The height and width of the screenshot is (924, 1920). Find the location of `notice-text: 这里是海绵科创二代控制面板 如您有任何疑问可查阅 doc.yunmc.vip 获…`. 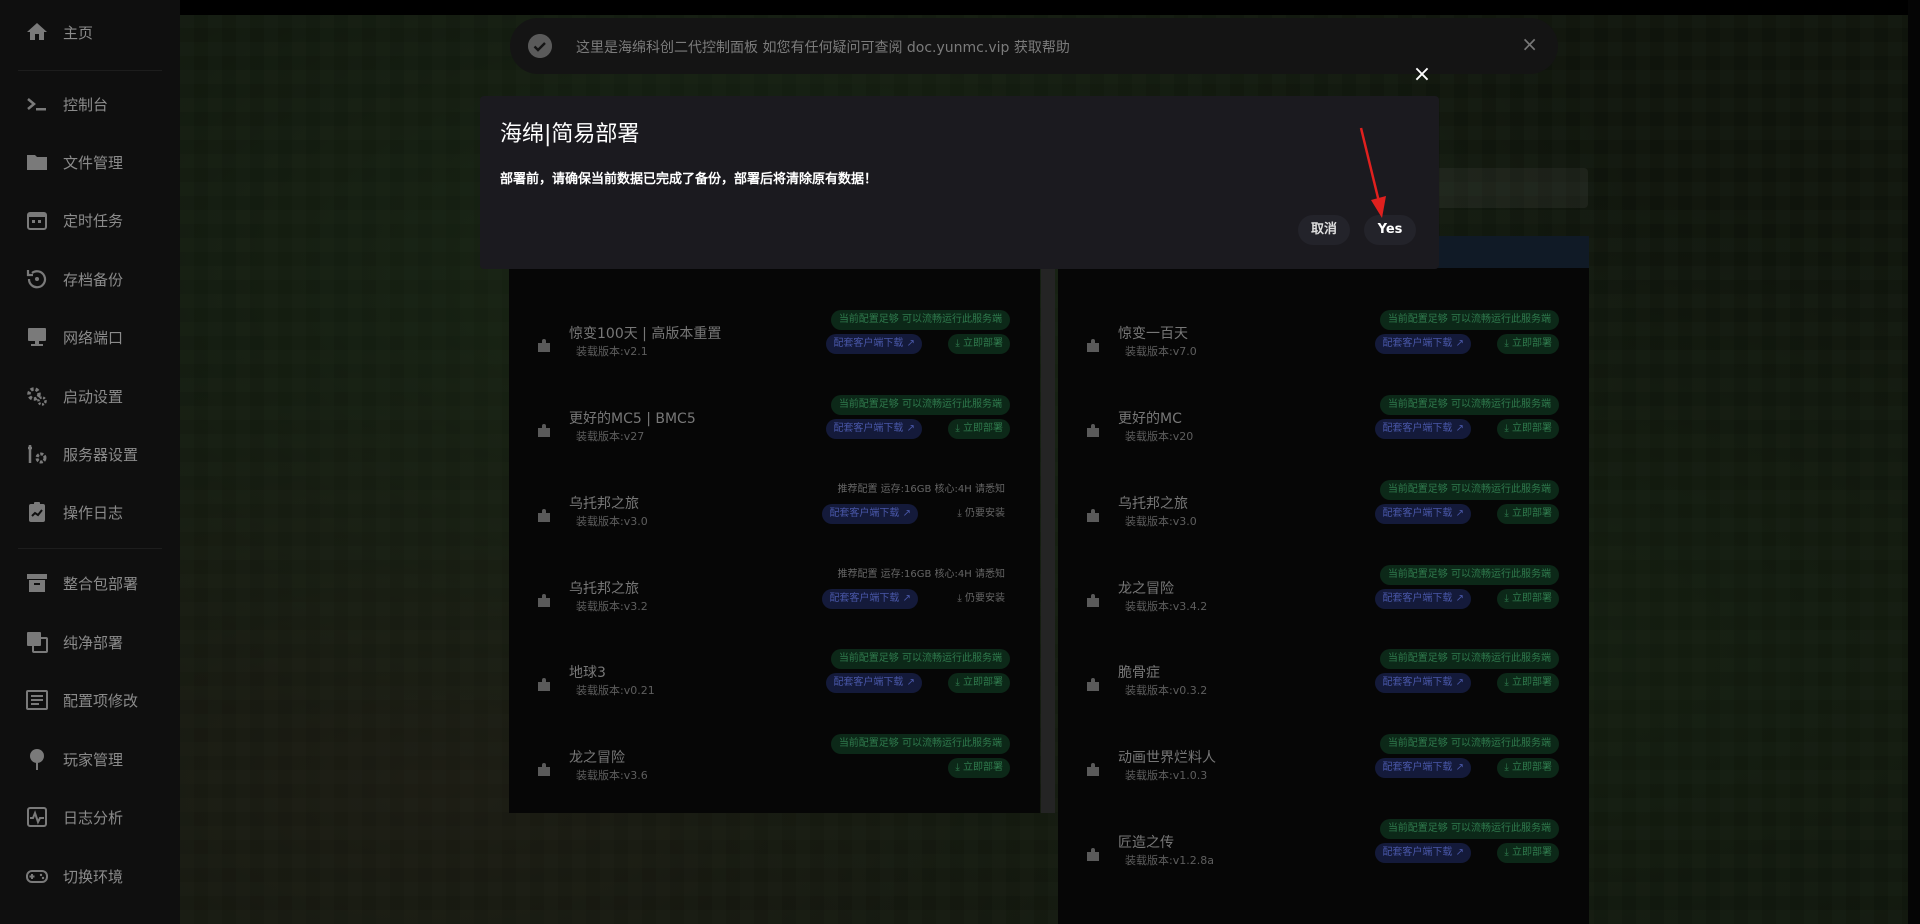

notice-text: 这里是海绵科创二代控制面板 如您有任何疑问可查阅 doc.yunmc.vip 获… is located at coordinates (823, 48).